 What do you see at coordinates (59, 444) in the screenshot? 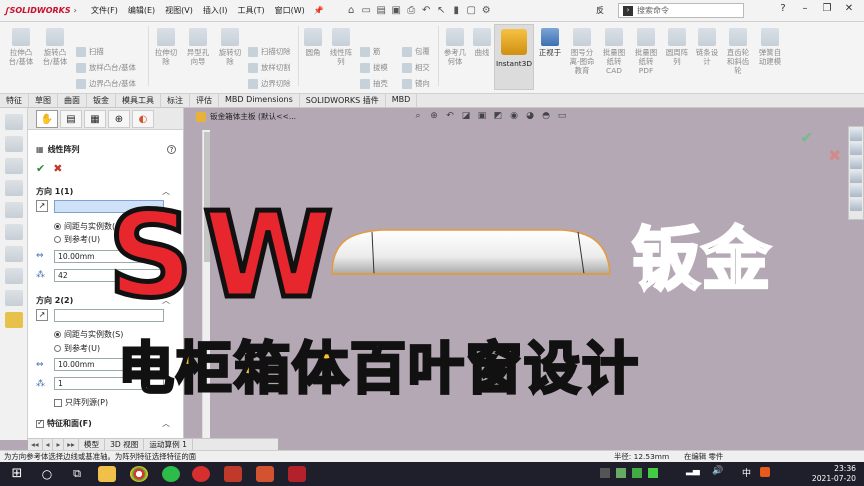
I see `nav-next-icon: ▸` at bounding box center [59, 444].